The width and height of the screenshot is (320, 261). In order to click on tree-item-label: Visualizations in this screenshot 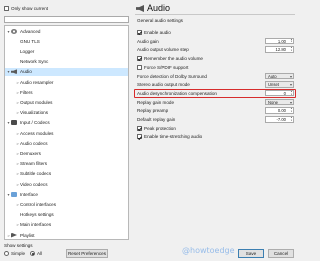, I will do `click(34, 113)`.